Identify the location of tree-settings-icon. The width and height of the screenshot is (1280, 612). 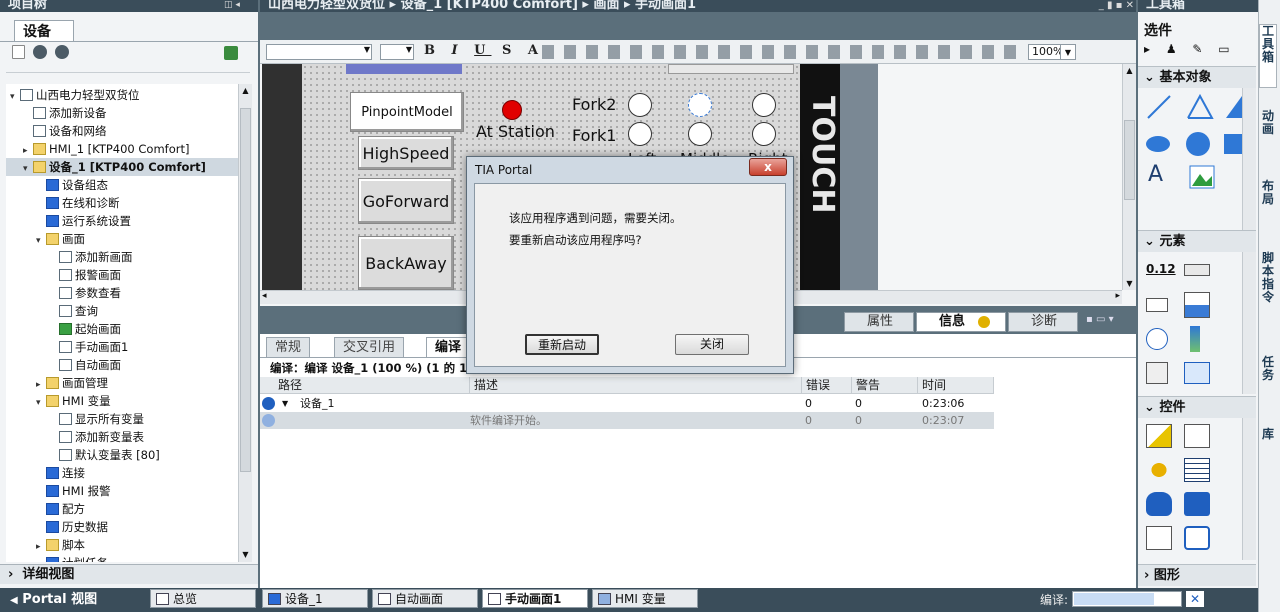
(231, 53).